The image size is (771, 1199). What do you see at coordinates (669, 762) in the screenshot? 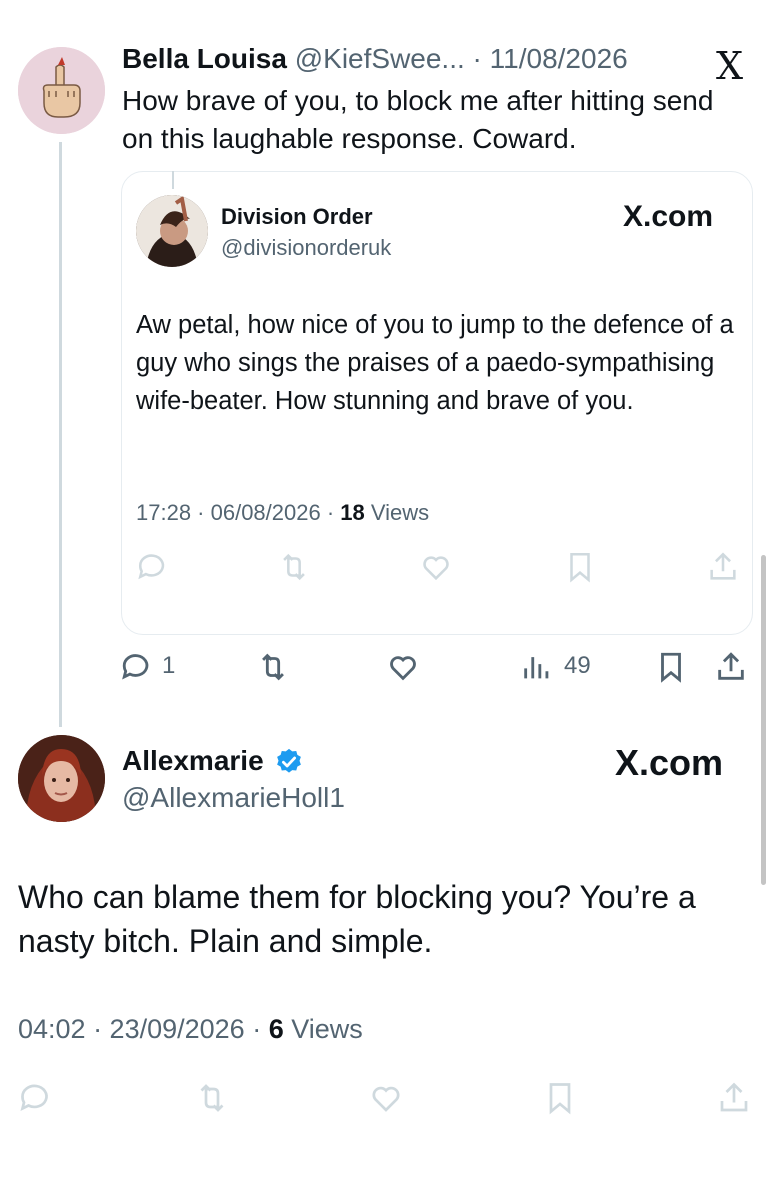
I see `main-site-logo: X.com` at bounding box center [669, 762].